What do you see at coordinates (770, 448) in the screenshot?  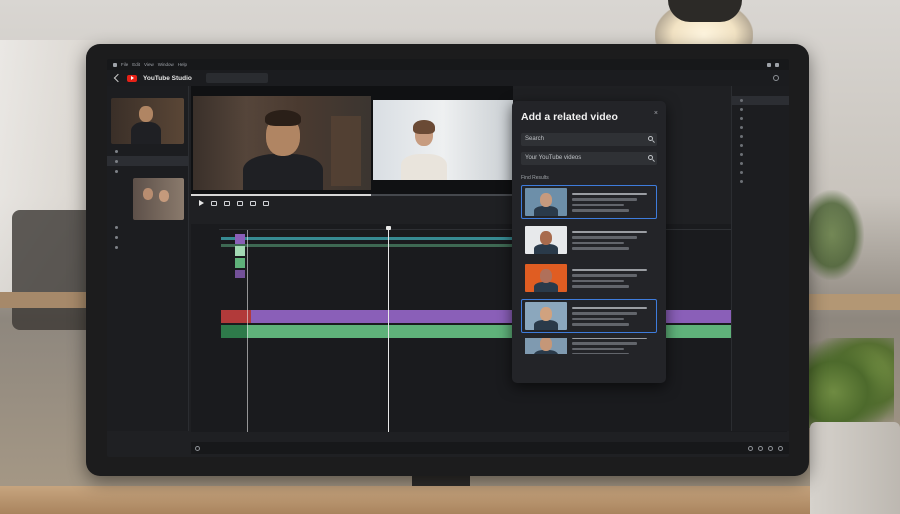 I see `fit-icon` at bounding box center [770, 448].